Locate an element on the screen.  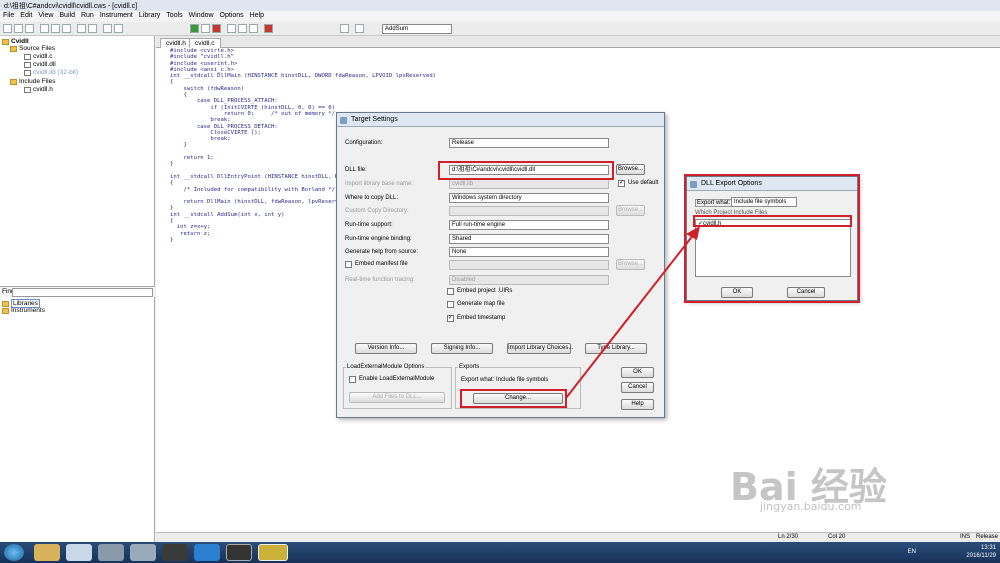
cvi-icon is located at coordinates (273, 552).